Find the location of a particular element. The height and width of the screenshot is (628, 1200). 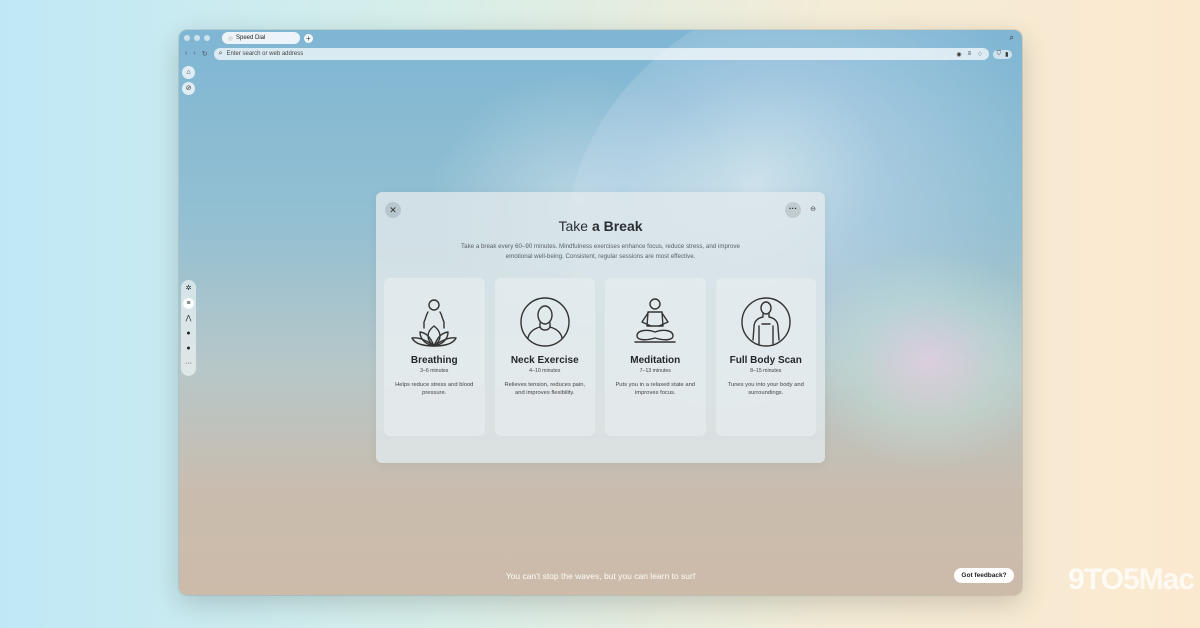

home-icon: ⌂ is located at coordinates (188, 72).